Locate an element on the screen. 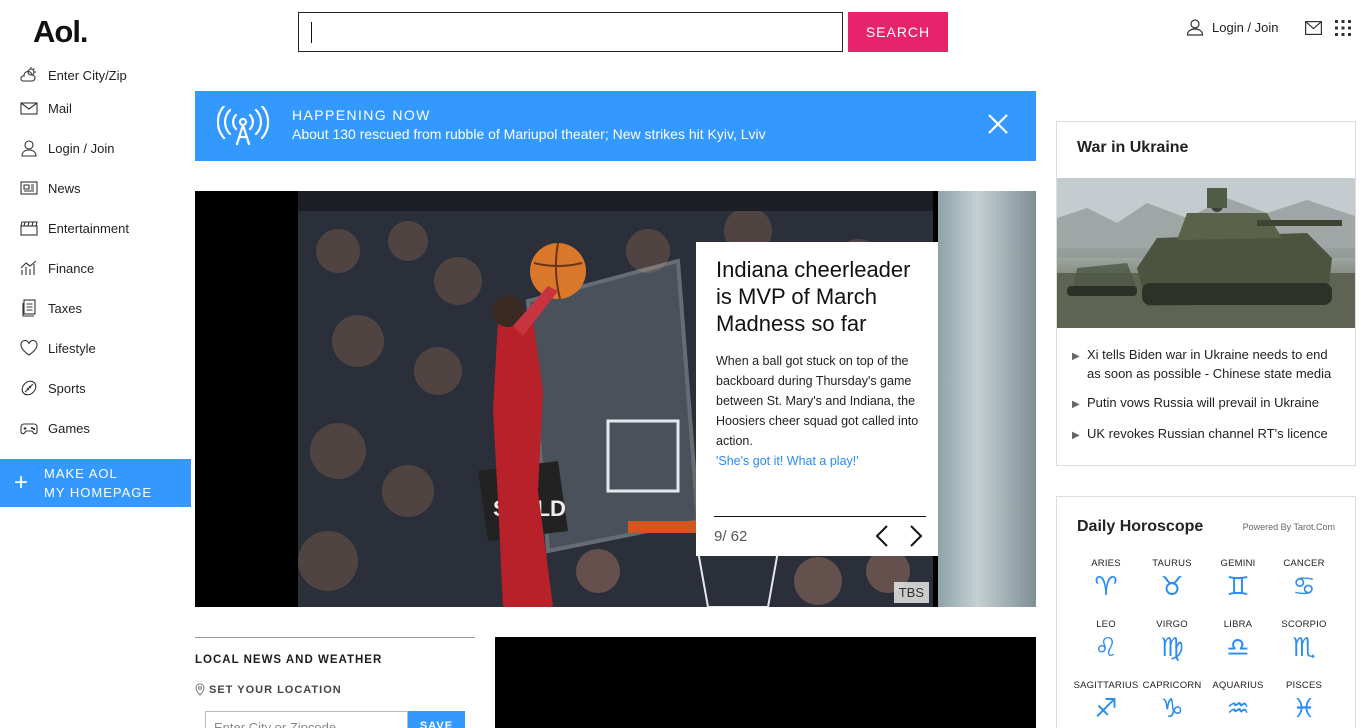 The image size is (1366, 728). zodiac-virgo: VIRGO ♍ is located at coordinates (1172, 644).